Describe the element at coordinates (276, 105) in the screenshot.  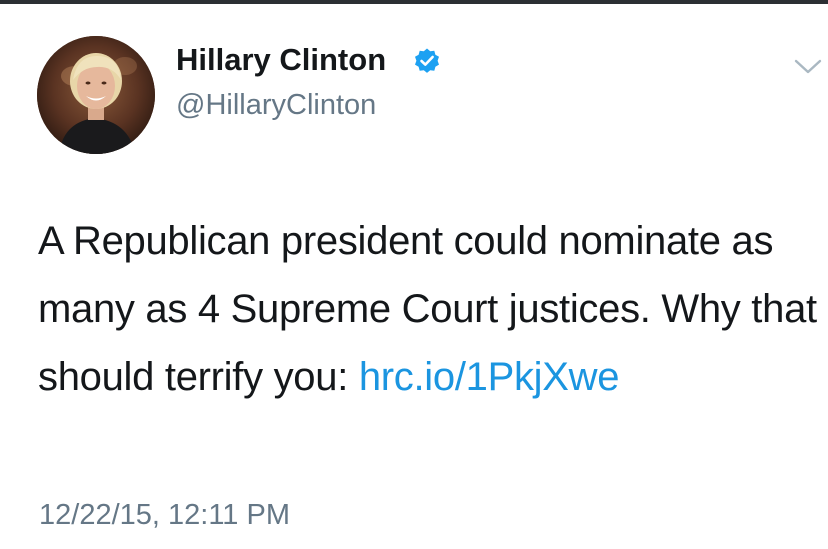
I see `author-handle: @HillaryClinton` at that location.